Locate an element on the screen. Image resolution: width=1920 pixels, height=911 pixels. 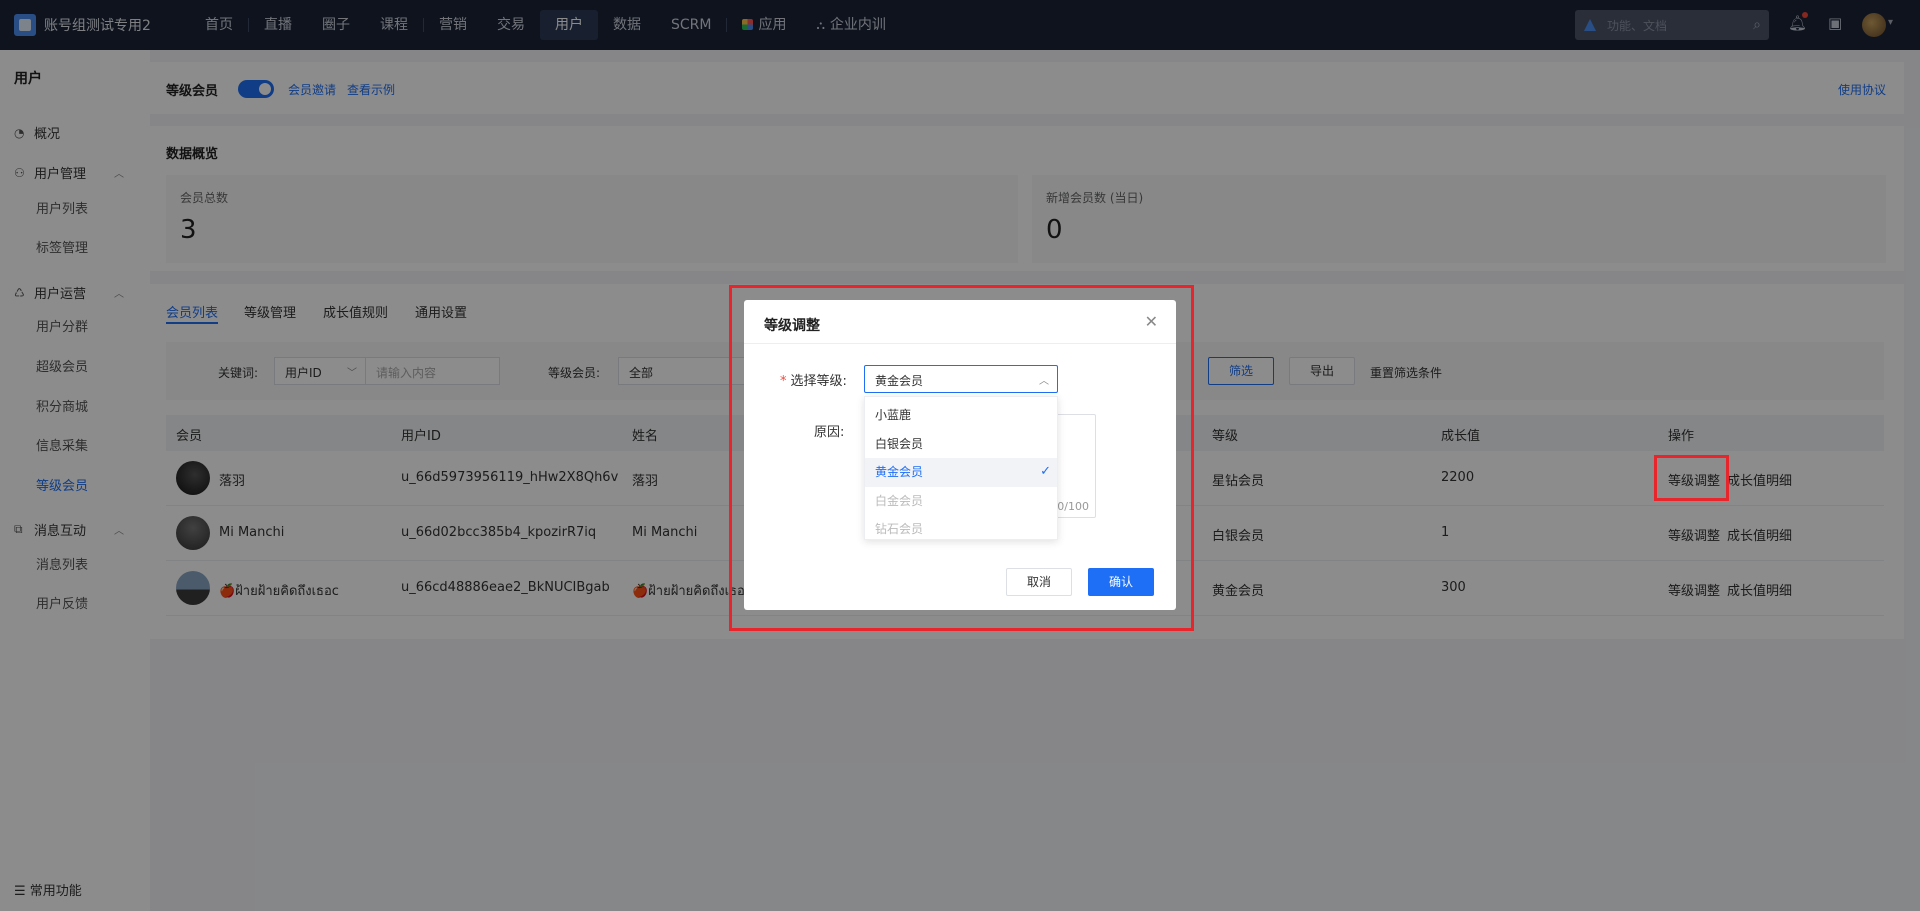
close-icon: ✕ is located at coordinates (1151, 321).